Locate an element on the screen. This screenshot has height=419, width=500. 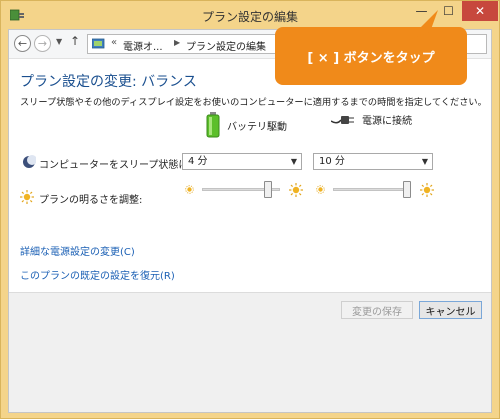
forward-icon: → is located at coordinates (42, 43).